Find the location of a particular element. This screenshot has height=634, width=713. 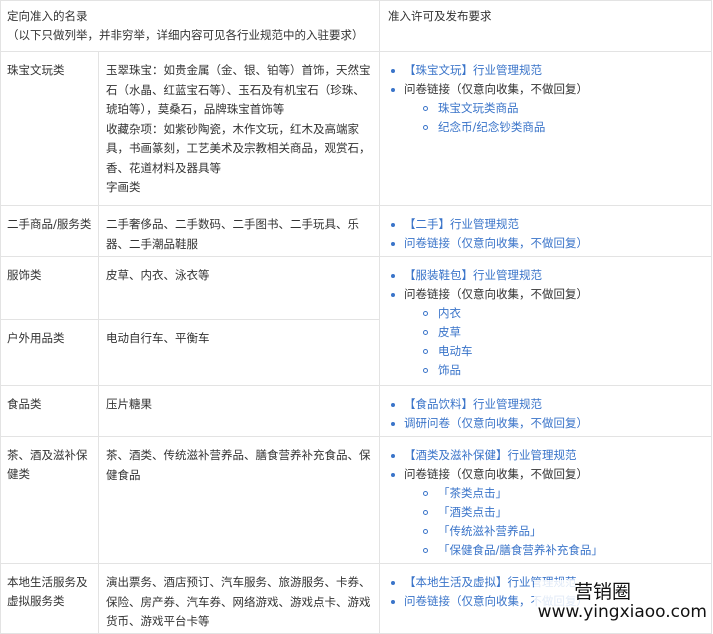

sub-link: 「茶类点击」 is located at coordinates (553, 493).